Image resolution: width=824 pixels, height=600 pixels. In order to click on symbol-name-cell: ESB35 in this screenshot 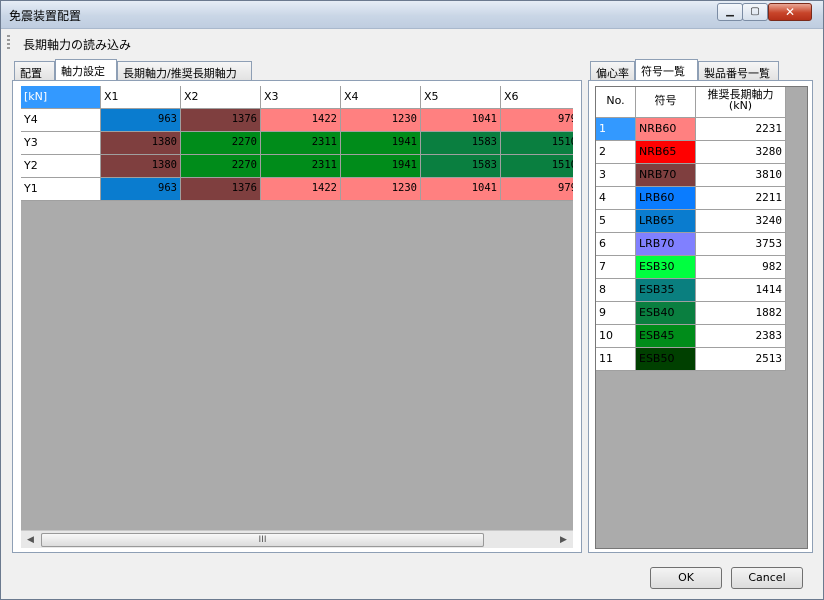, I will do `click(666, 290)`.